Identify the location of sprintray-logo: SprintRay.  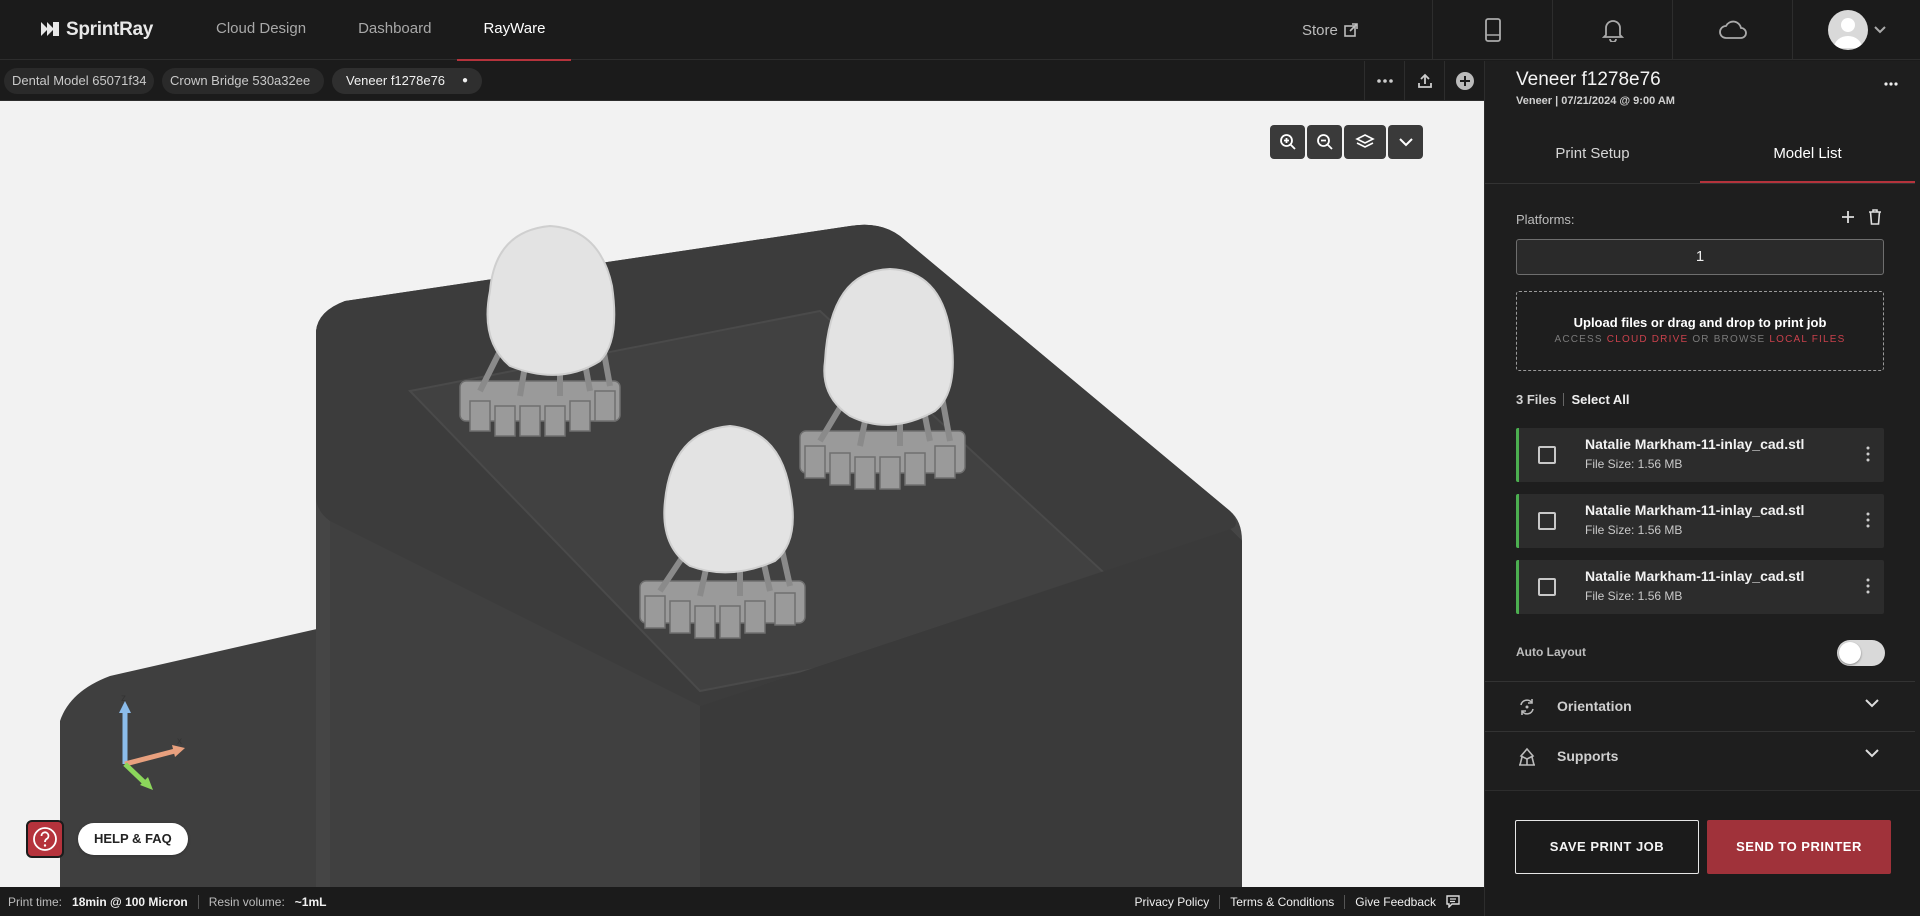
(96, 30).